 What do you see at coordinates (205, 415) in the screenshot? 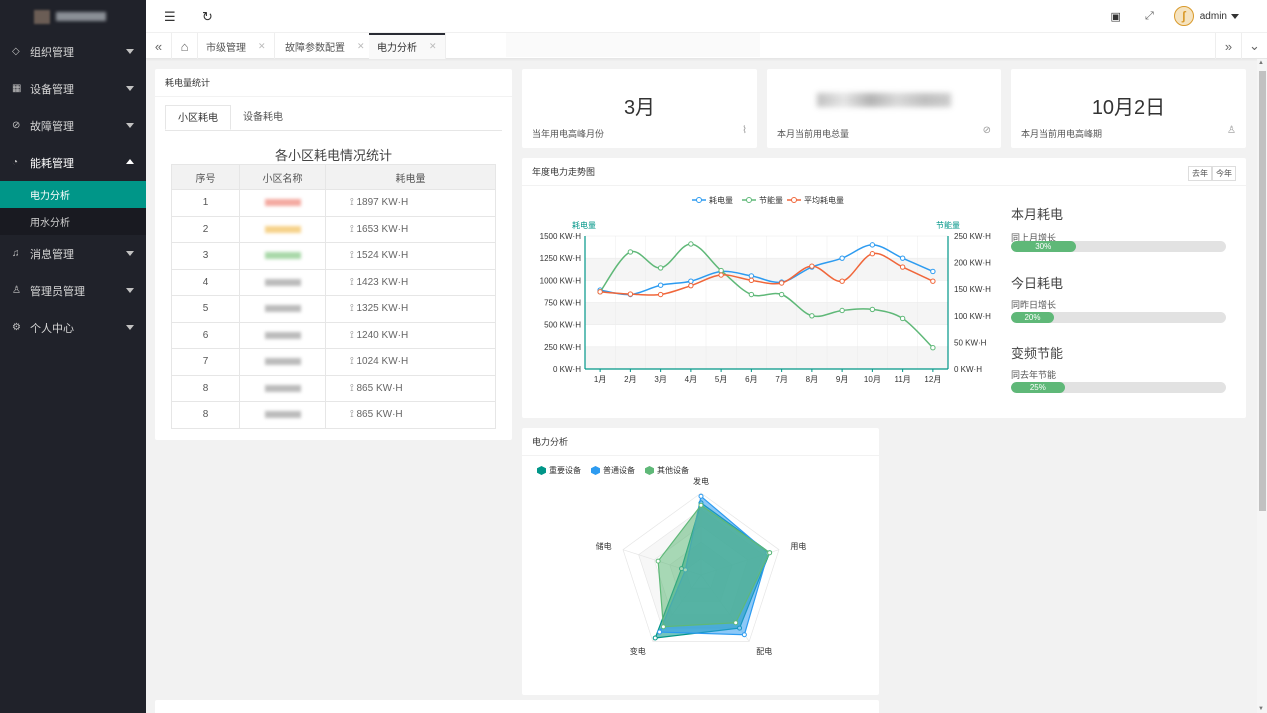
I see `cell-no: 8` at bounding box center [205, 415].